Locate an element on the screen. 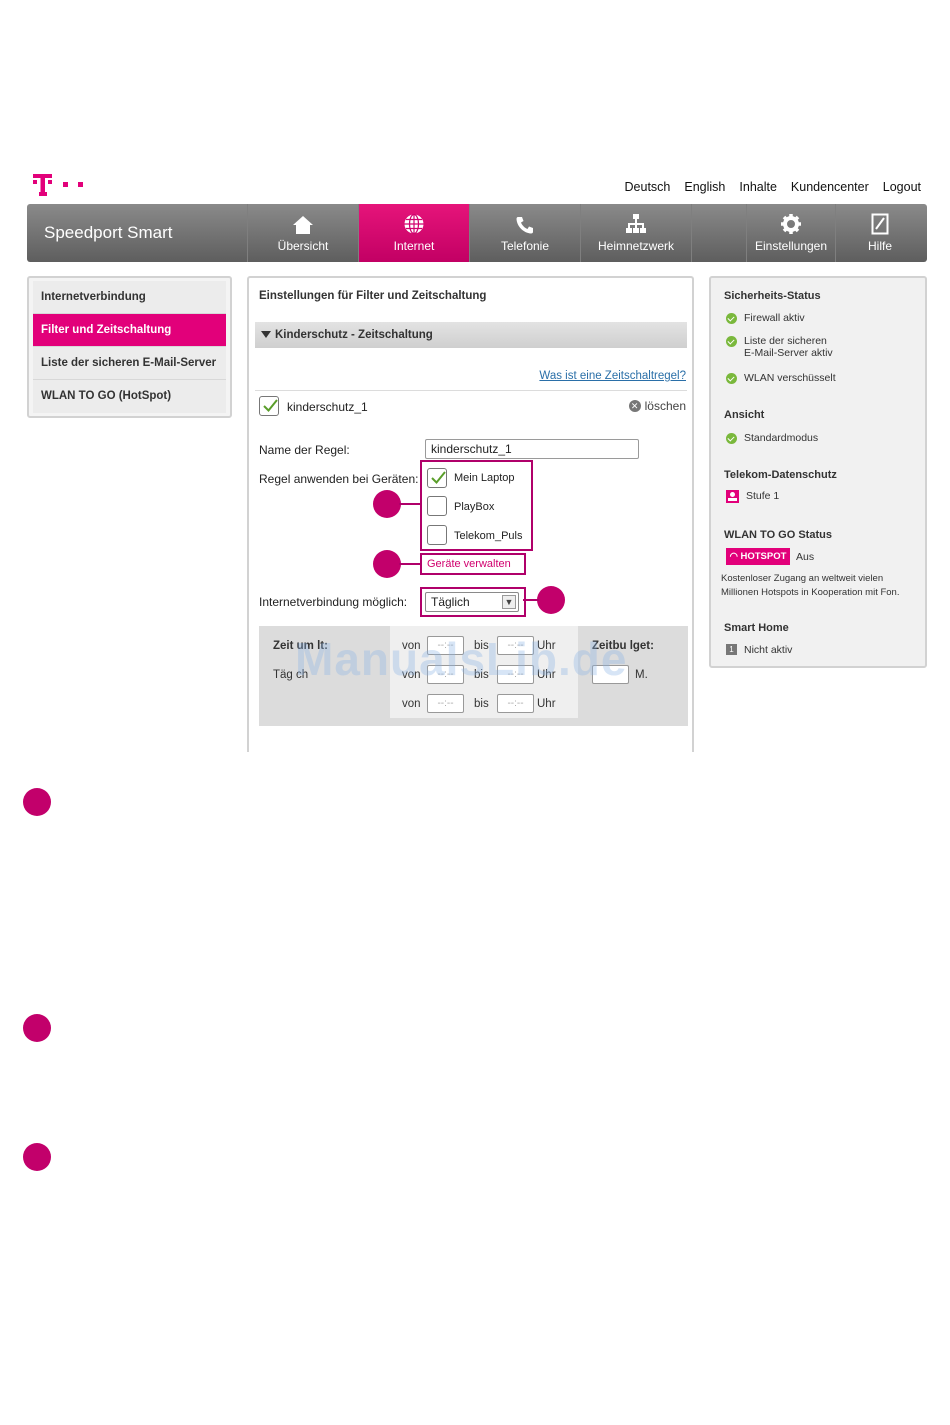 The height and width of the screenshot is (1425, 950). status-row: WLAN verschüsselt is located at coordinates (781, 378).